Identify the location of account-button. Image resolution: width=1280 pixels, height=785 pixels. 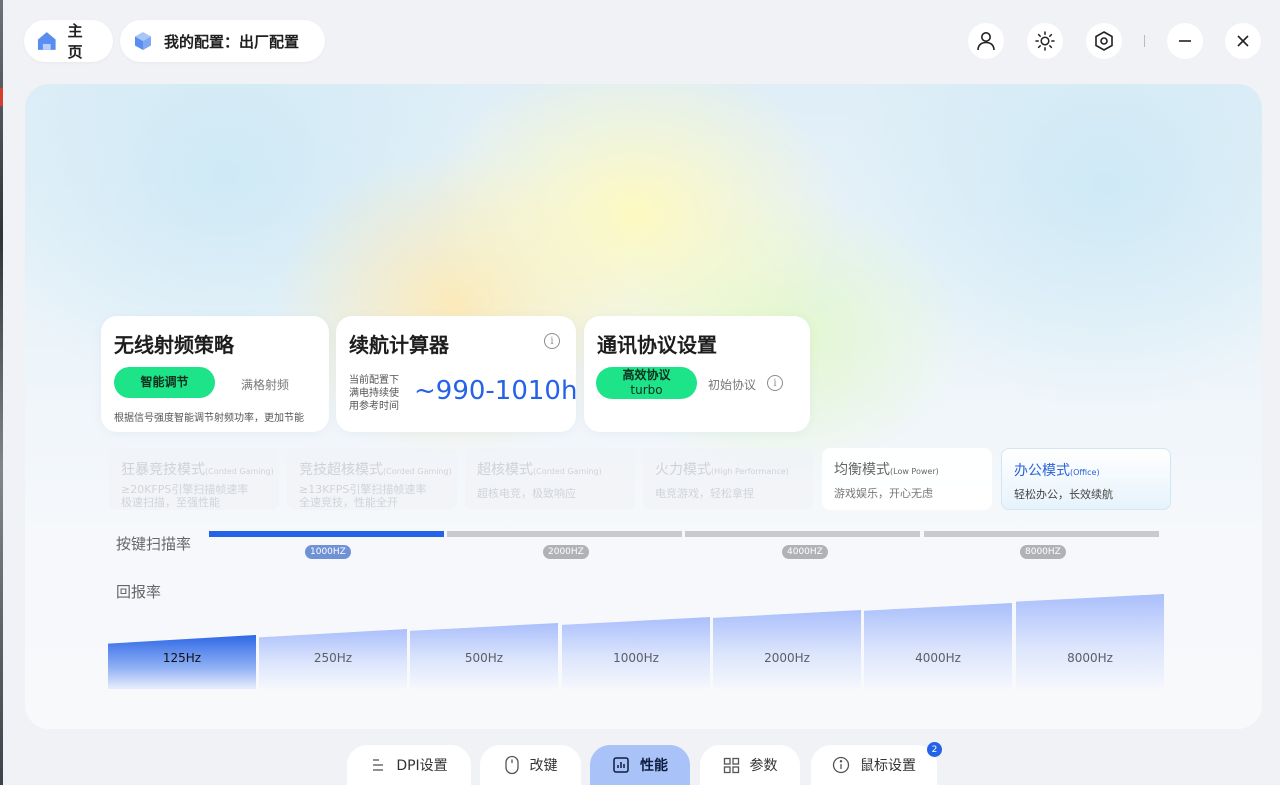
(986, 41).